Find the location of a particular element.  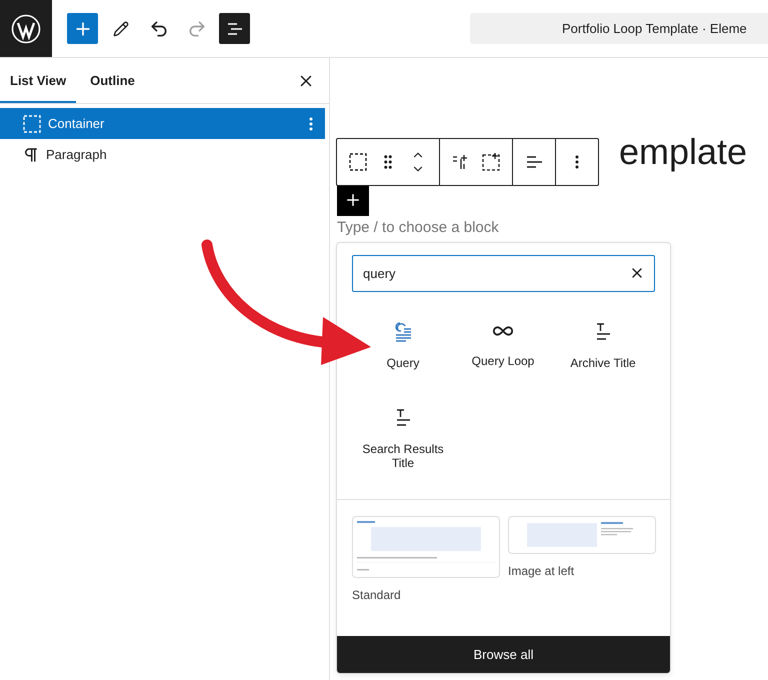

item-label: Paragraph is located at coordinates (77, 154).